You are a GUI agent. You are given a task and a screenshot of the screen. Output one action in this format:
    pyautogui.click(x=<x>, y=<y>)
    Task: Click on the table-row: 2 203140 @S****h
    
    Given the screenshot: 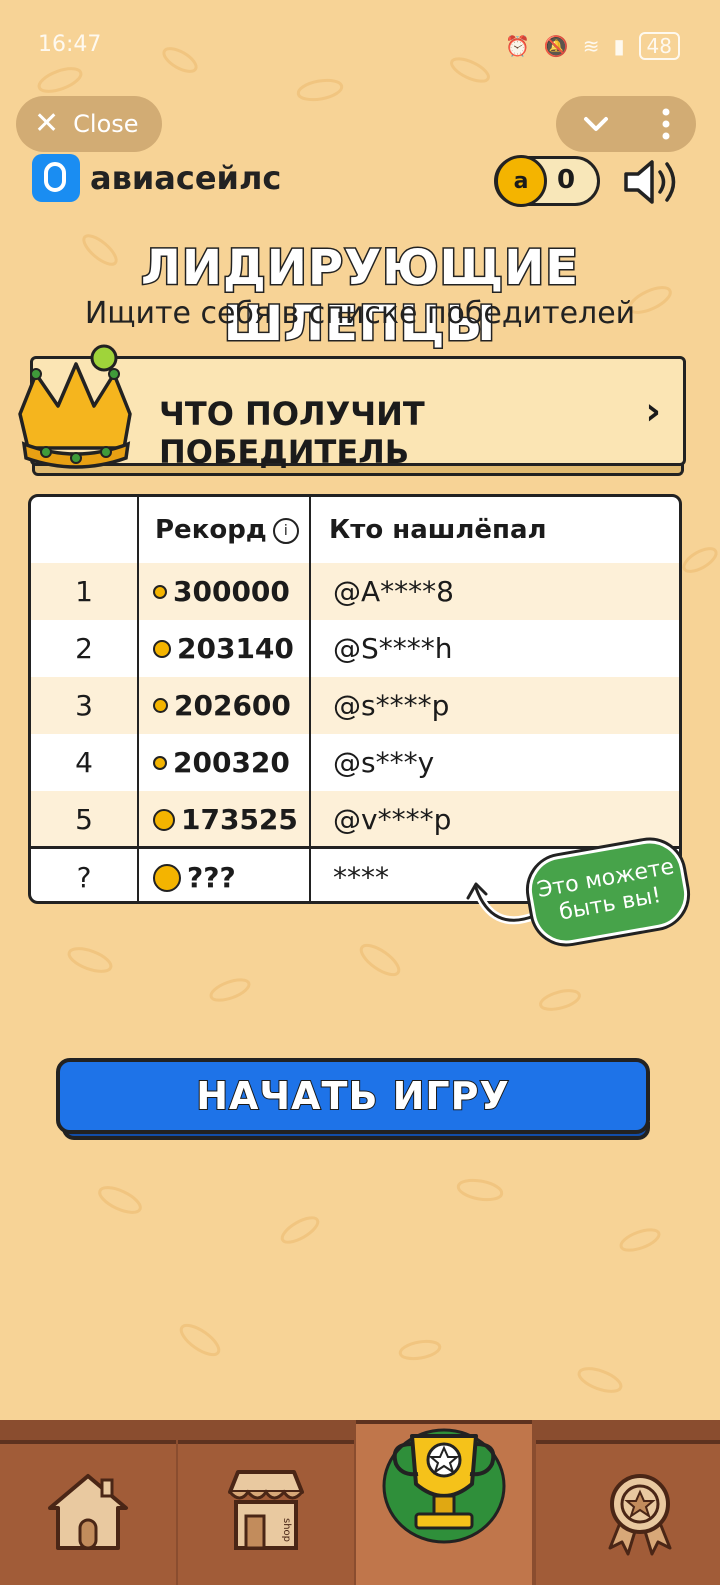 What is the action you would take?
    pyautogui.click(x=355, y=648)
    